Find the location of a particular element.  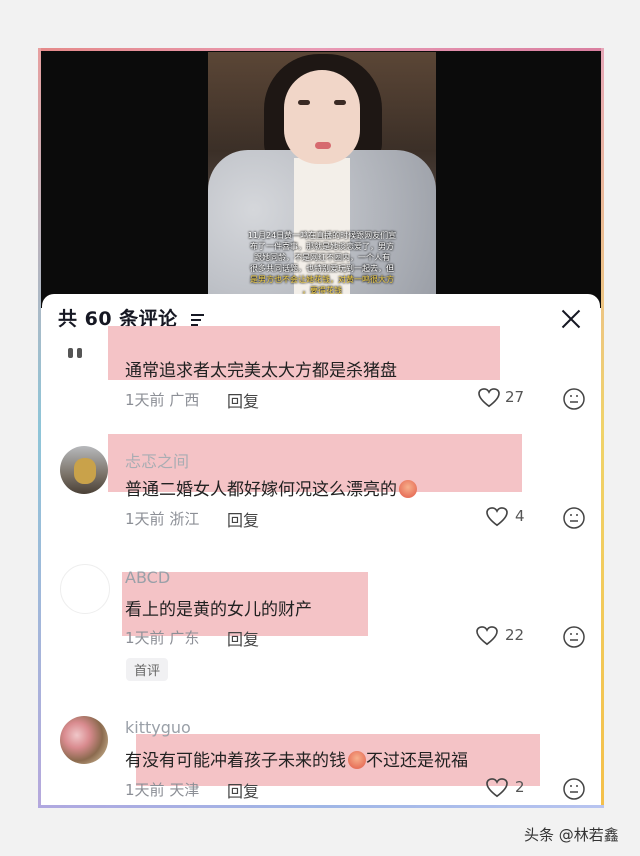

caption-line: 11月24日黄一鸣在直播的时候跟网友们宣 is located at coordinates (322, 235).